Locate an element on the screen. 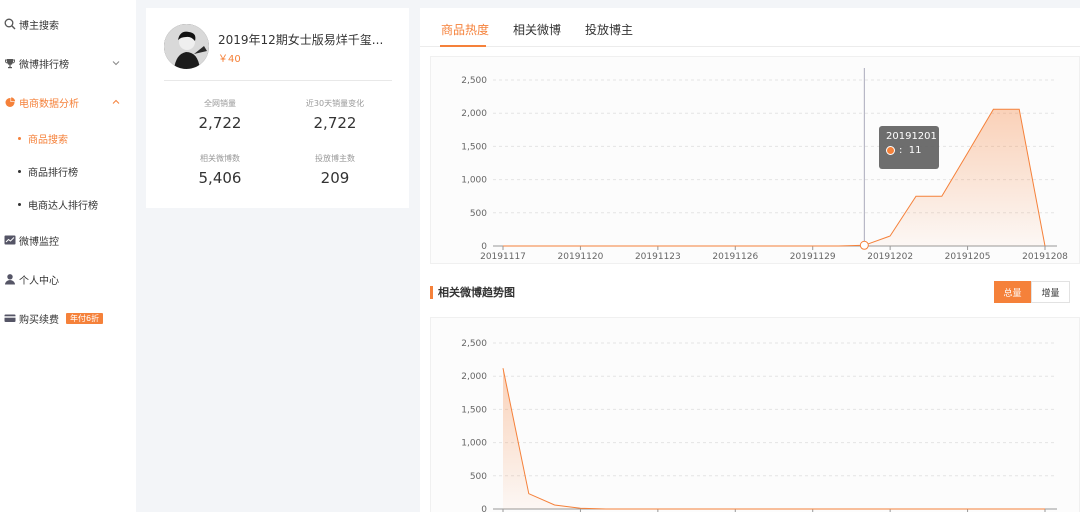  chart-tooltip: 20191201 : 11 is located at coordinates (909, 147).